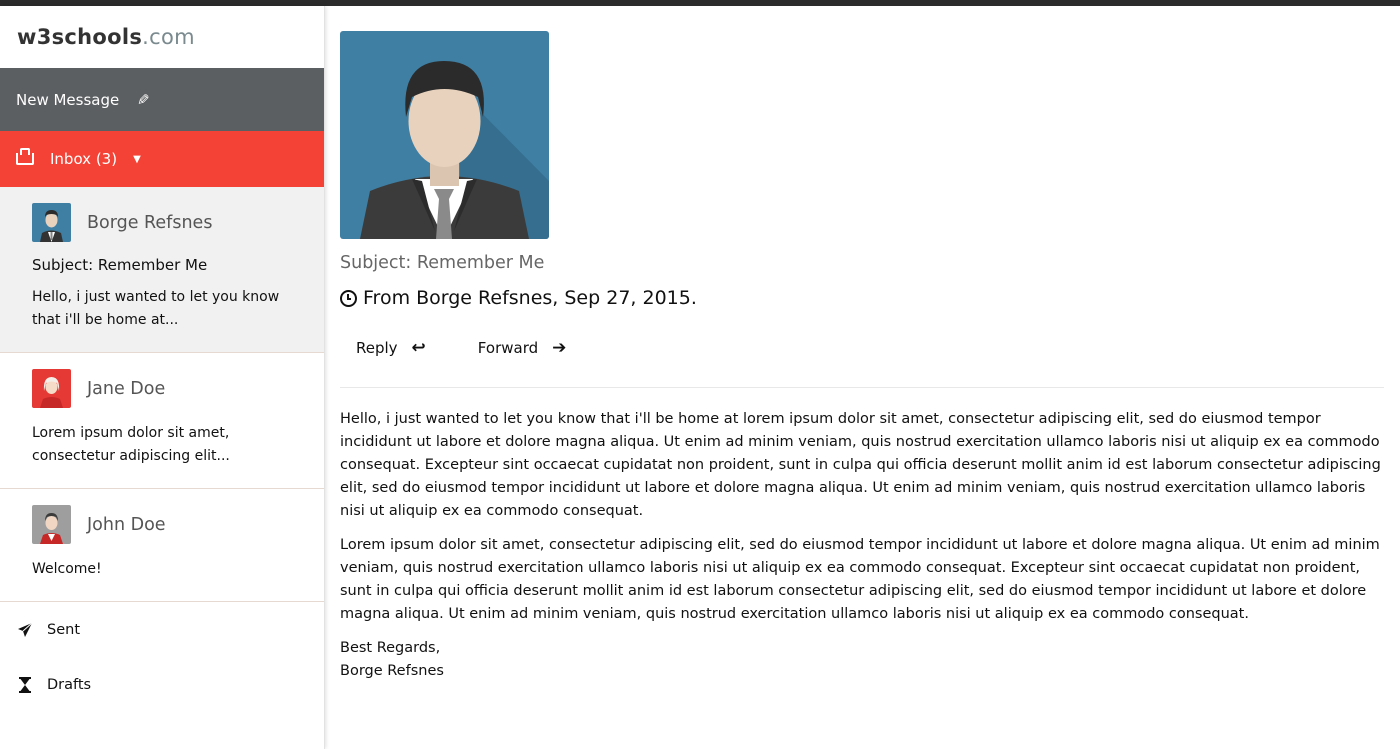 Image resolution: width=1400 pixels, height=749 pixels. Describe the element at coordinates (390, 648) in the screenshot. I see `signature-line: Best Regards,` at that location.